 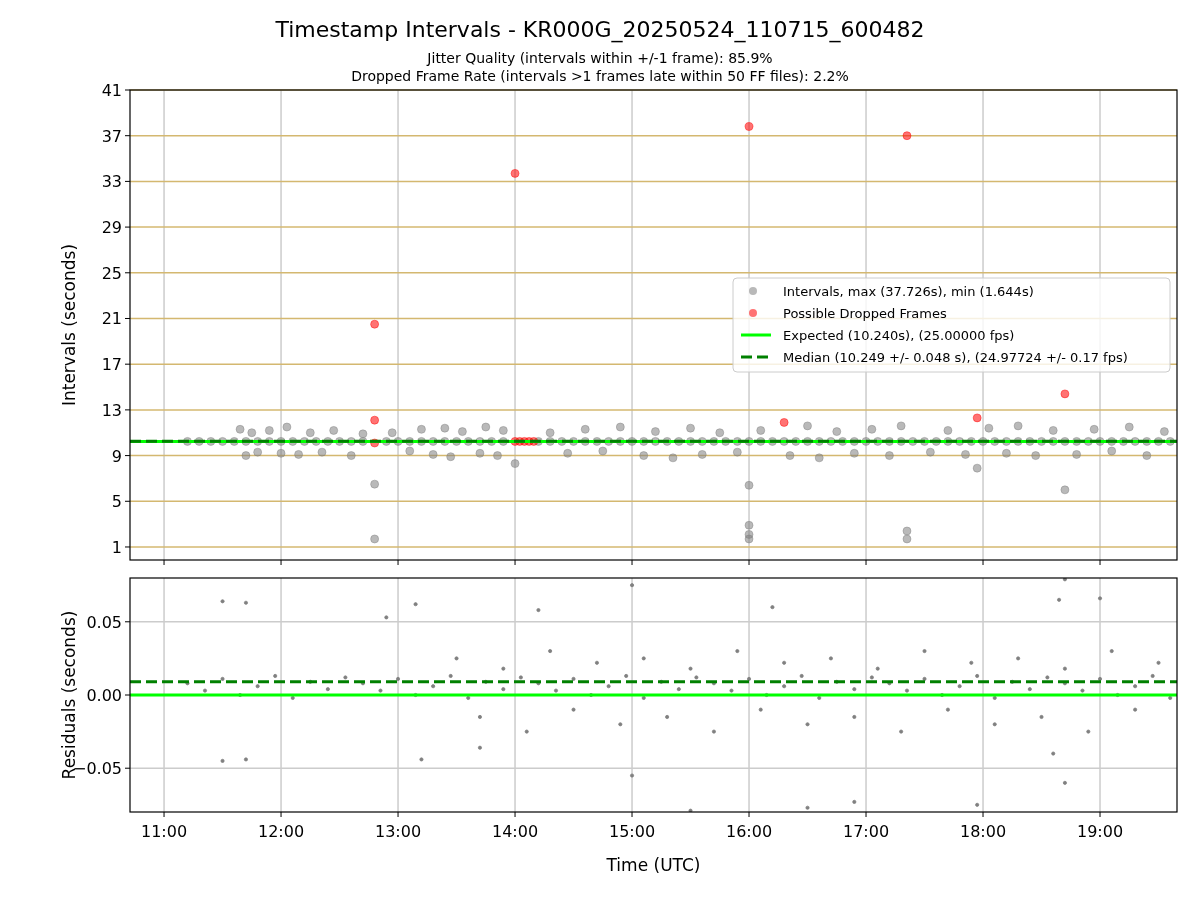 What do you see at coordinates (116, 456) in the screenshot?
I see `tick-label: 9` at bounding box center [116, 456].